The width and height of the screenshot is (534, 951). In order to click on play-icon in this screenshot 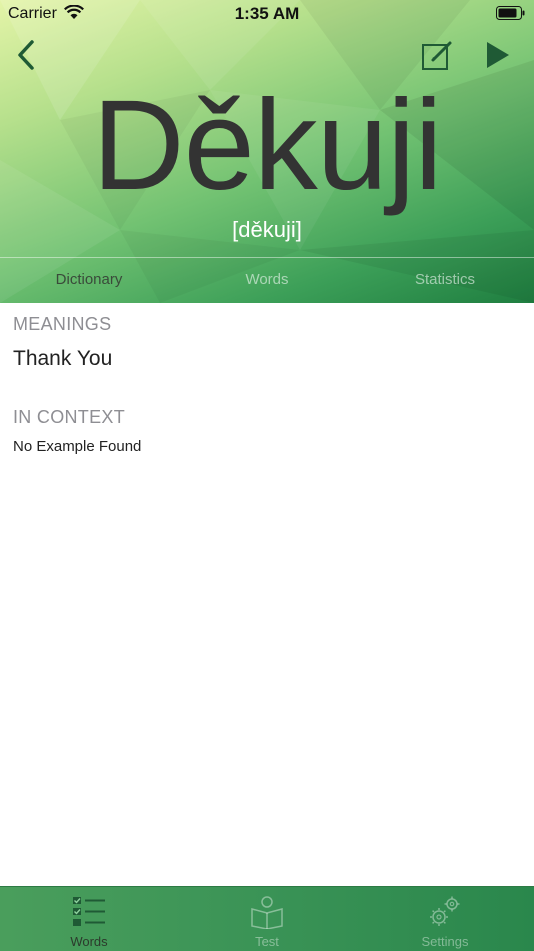, I will do `click(498, 55)`.